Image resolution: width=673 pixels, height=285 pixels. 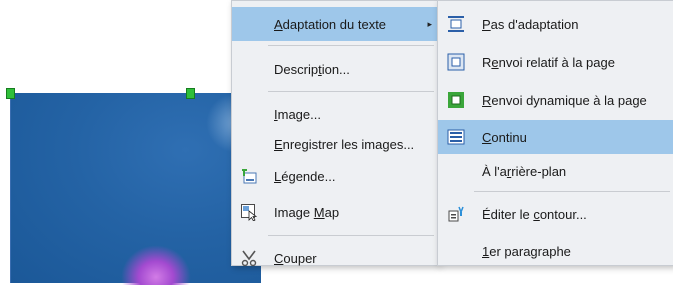 I want to click on menu-item-label: Pas d'adaptation, so click(x=530, y=24).